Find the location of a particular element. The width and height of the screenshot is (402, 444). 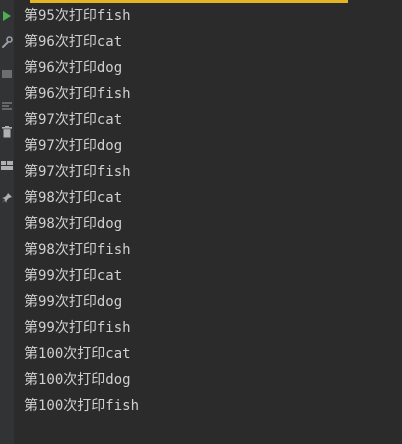

stop-icon is located at coordinates (7, 74).